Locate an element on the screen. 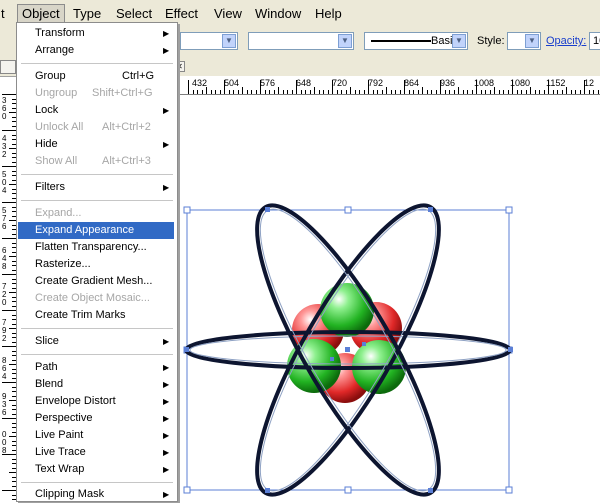 This screenshot has width=600, height=503. menu-effect: Effect is located at coordinates (181, 14).